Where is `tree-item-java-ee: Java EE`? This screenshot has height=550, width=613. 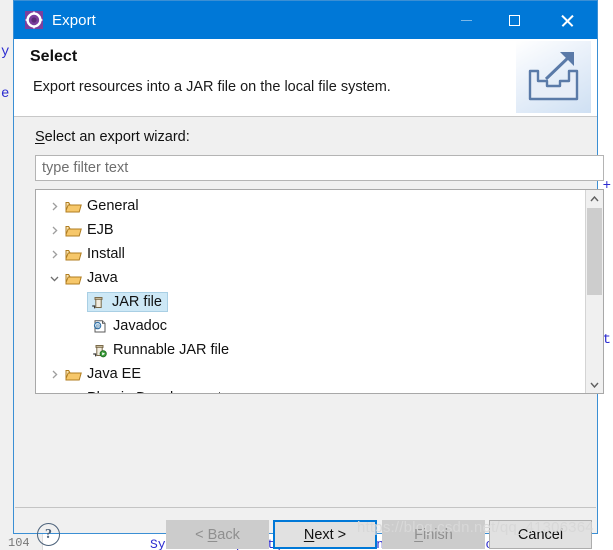
tree-item-java-ee: Java EE is located at coordinates (310, 374).